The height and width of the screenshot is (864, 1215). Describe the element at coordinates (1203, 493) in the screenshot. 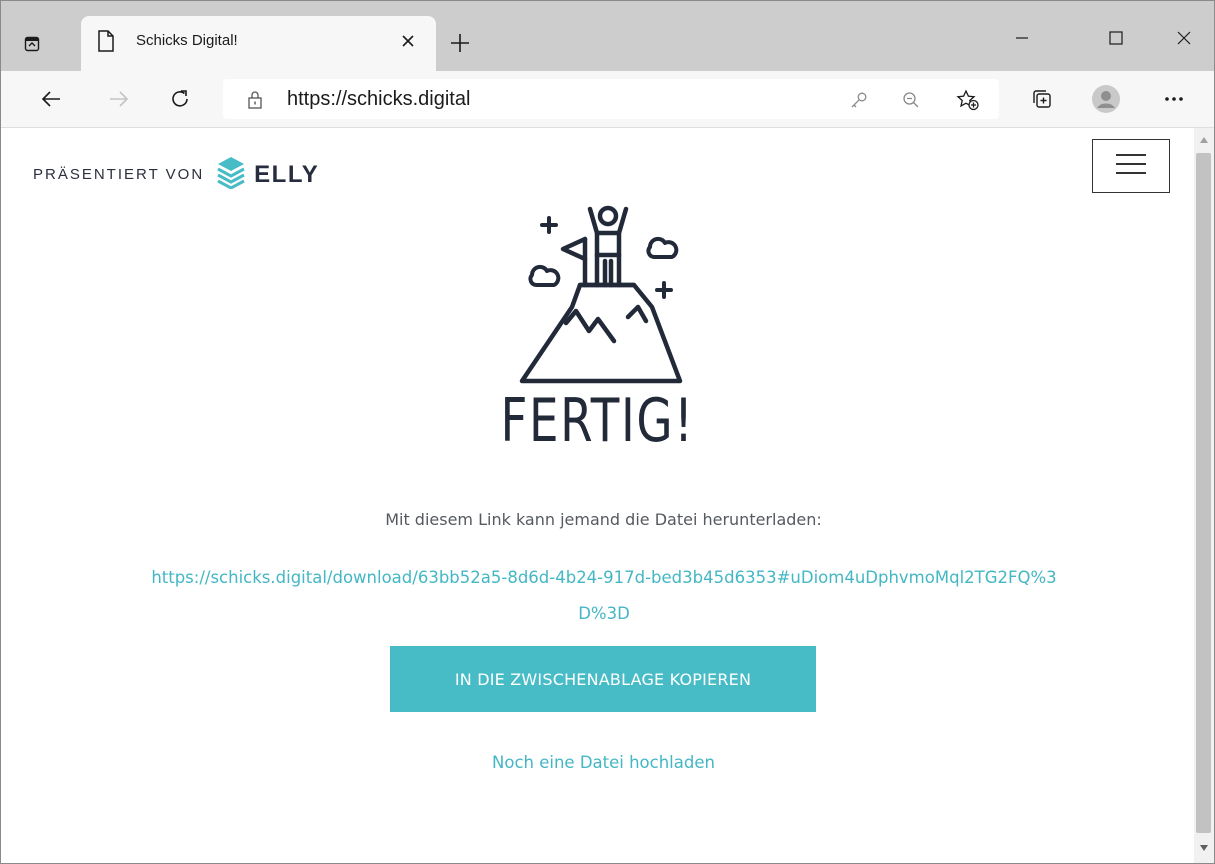

I see `scrollbar-thumb` at that location.